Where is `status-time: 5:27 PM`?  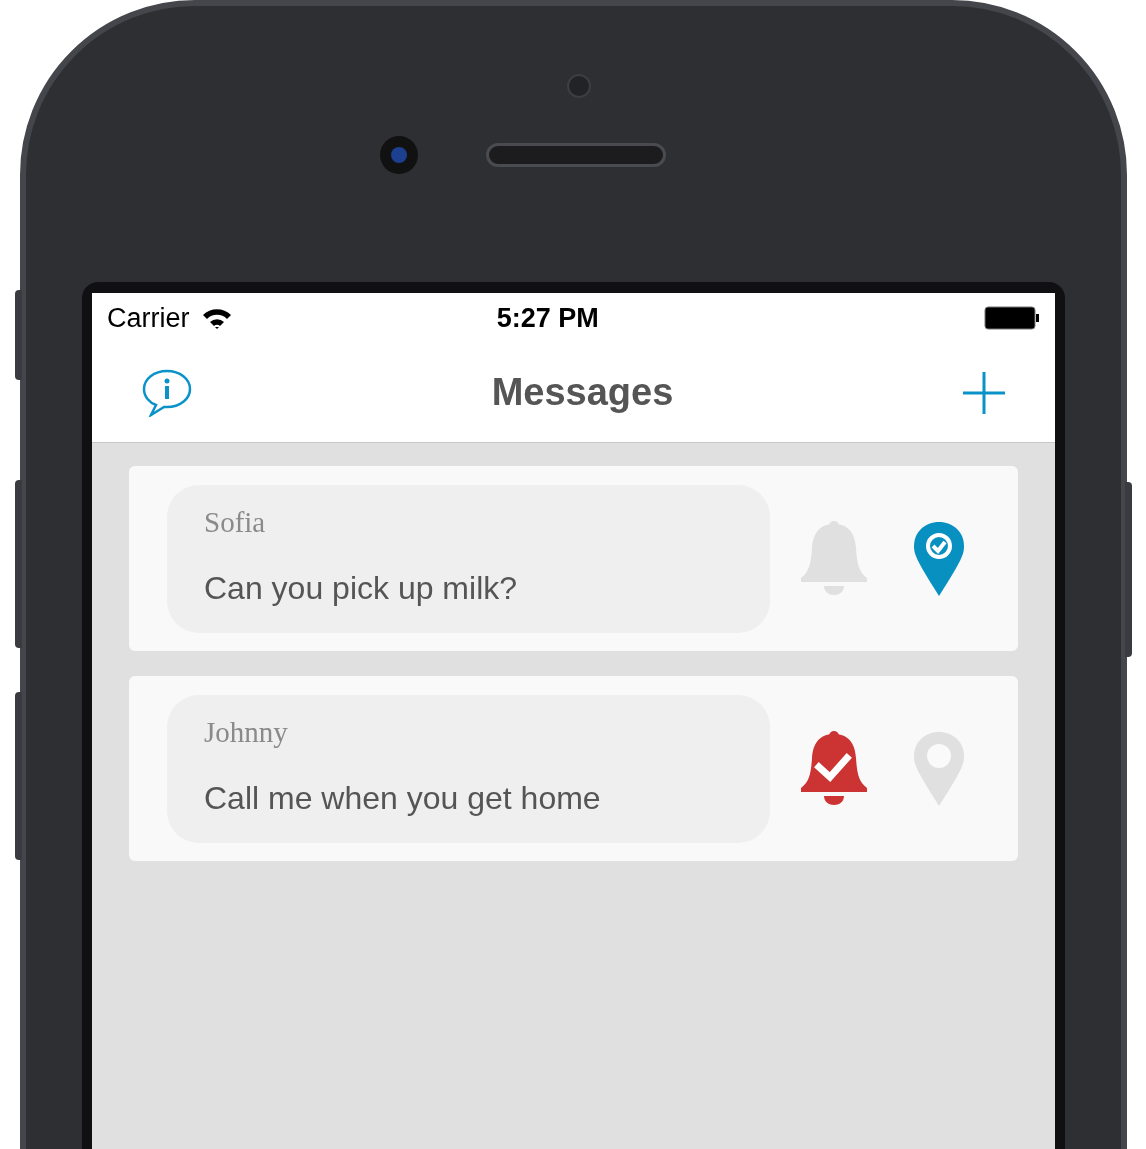 status-time: 5:27 PM is located at coordinates (547, 318).